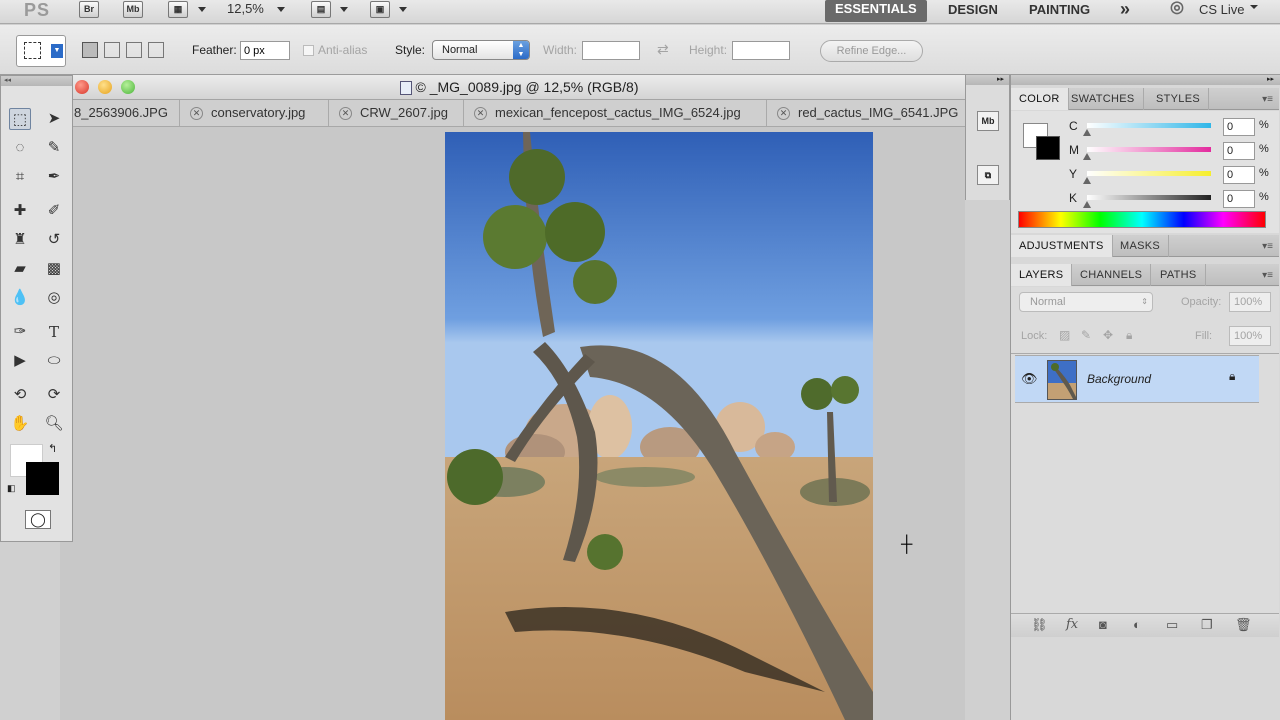 The height and width of the screenshot is (720, 1280). What do you see at coordinates (1129, 335) in the screenshot?
I see `lock-all-icon: 🔒︎` at bounding box center [1129, 335].